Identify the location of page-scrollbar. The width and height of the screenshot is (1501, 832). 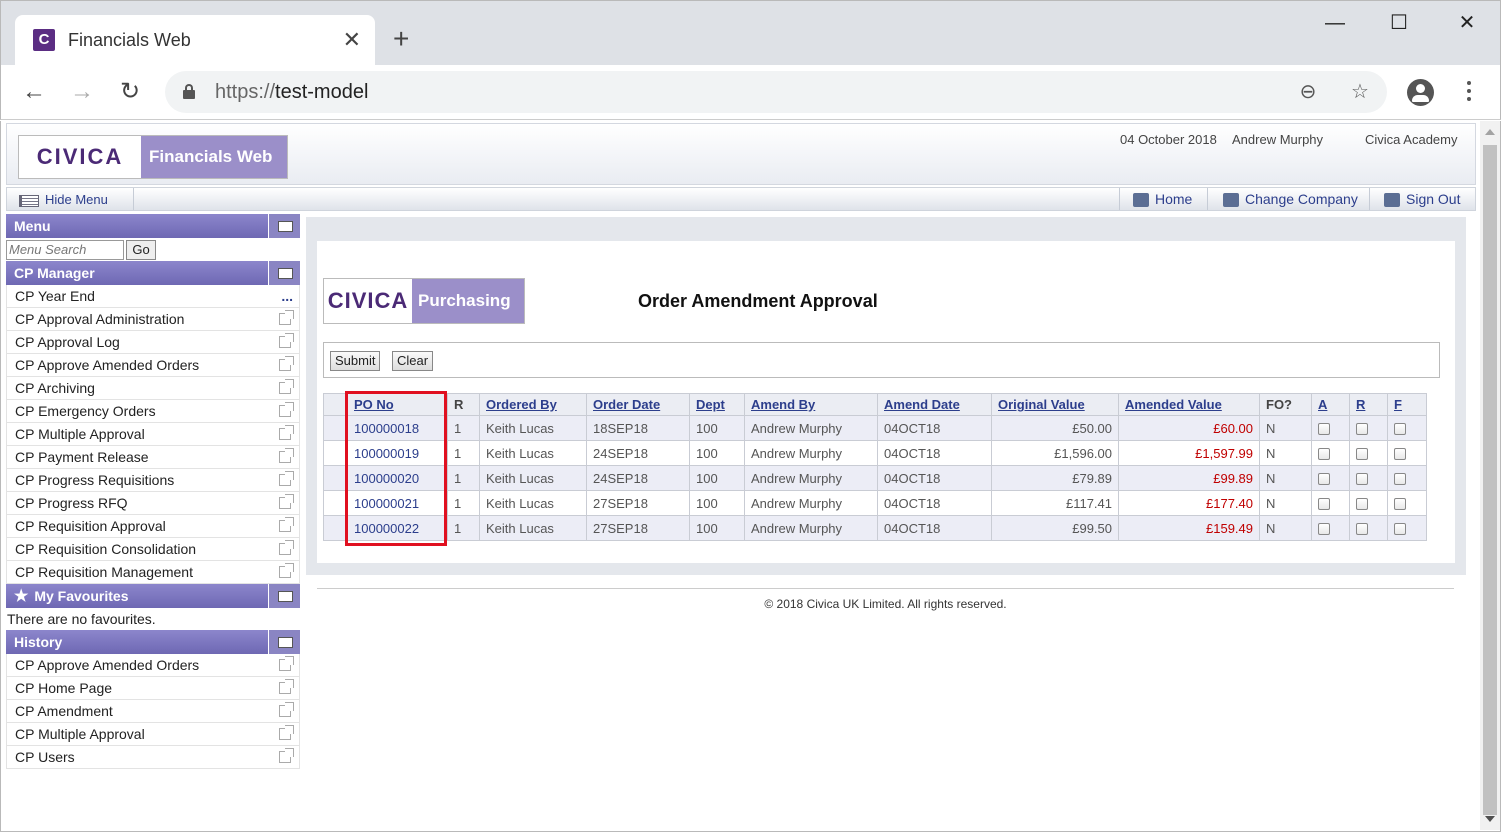
(1490, 475).